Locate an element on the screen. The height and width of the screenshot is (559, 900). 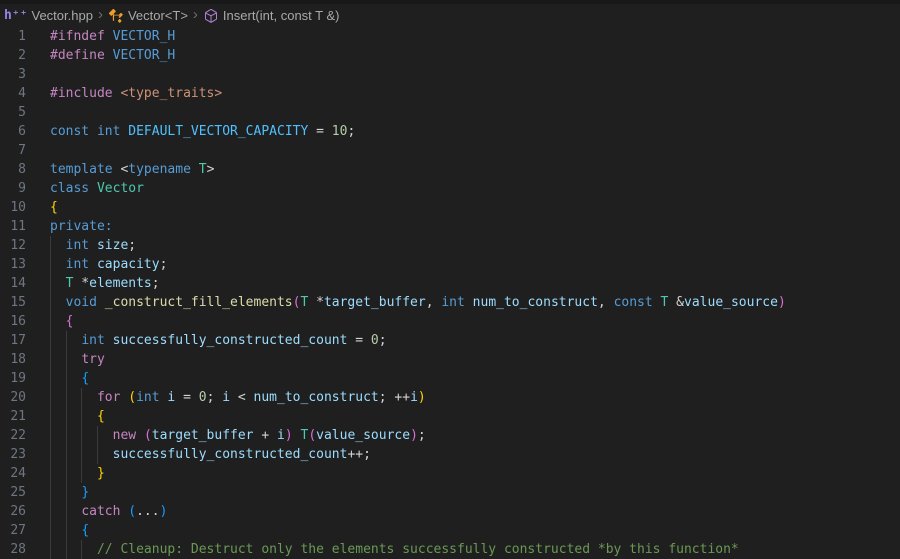
code-token: T is located at coordinates (202, 169).